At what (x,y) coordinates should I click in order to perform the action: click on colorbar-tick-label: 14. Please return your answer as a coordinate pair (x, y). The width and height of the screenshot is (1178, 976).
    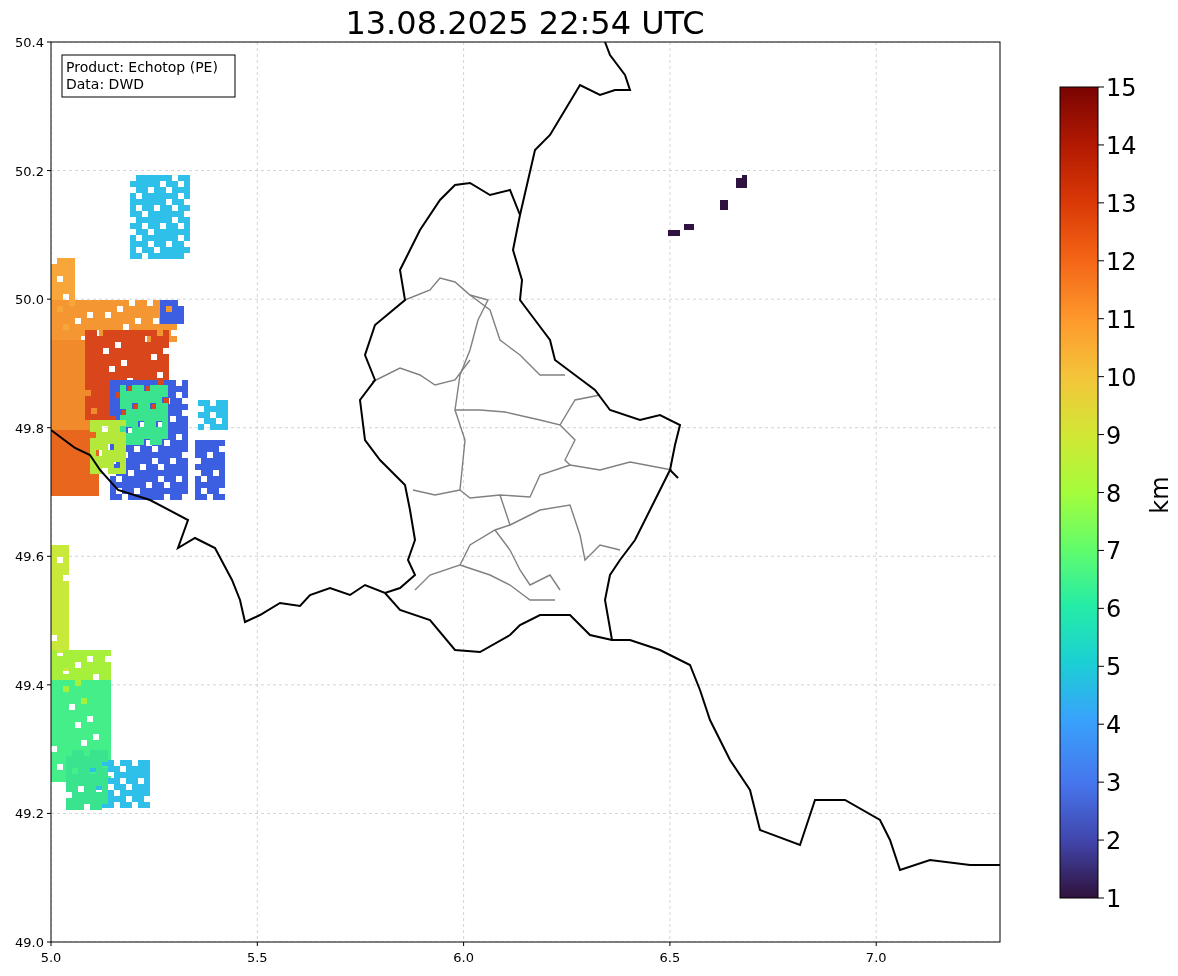
    Looking at the image, I should click on (1121, 145).